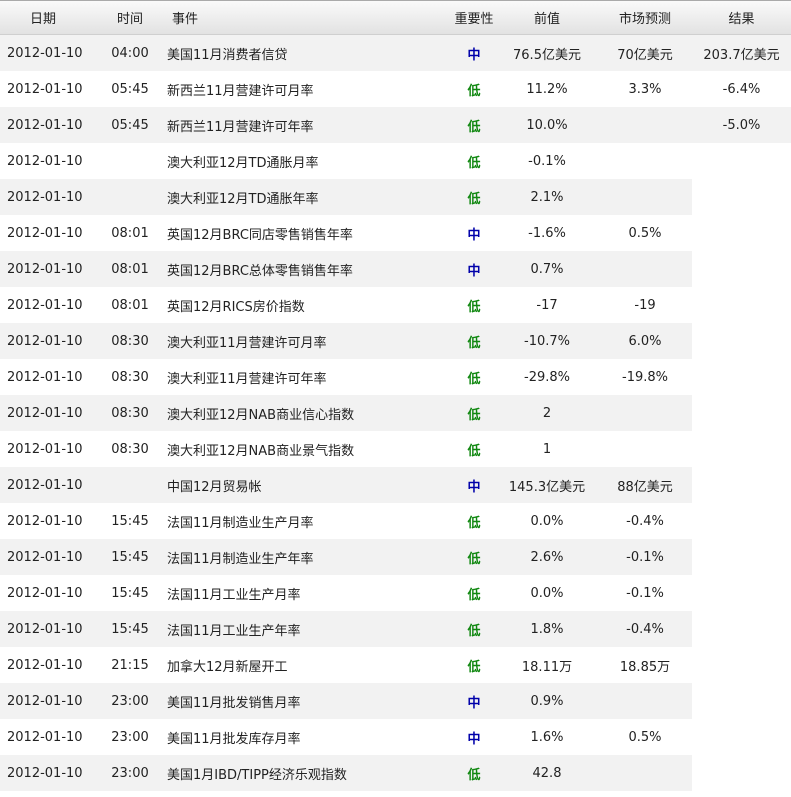  What do you see at coordinates (395, 557) in the screenshot?
I see `table-row: 2012-01-10 15:45 法国11月制造业生产年率 低 2.6% -0.1%` at bounding box center [395, 557].